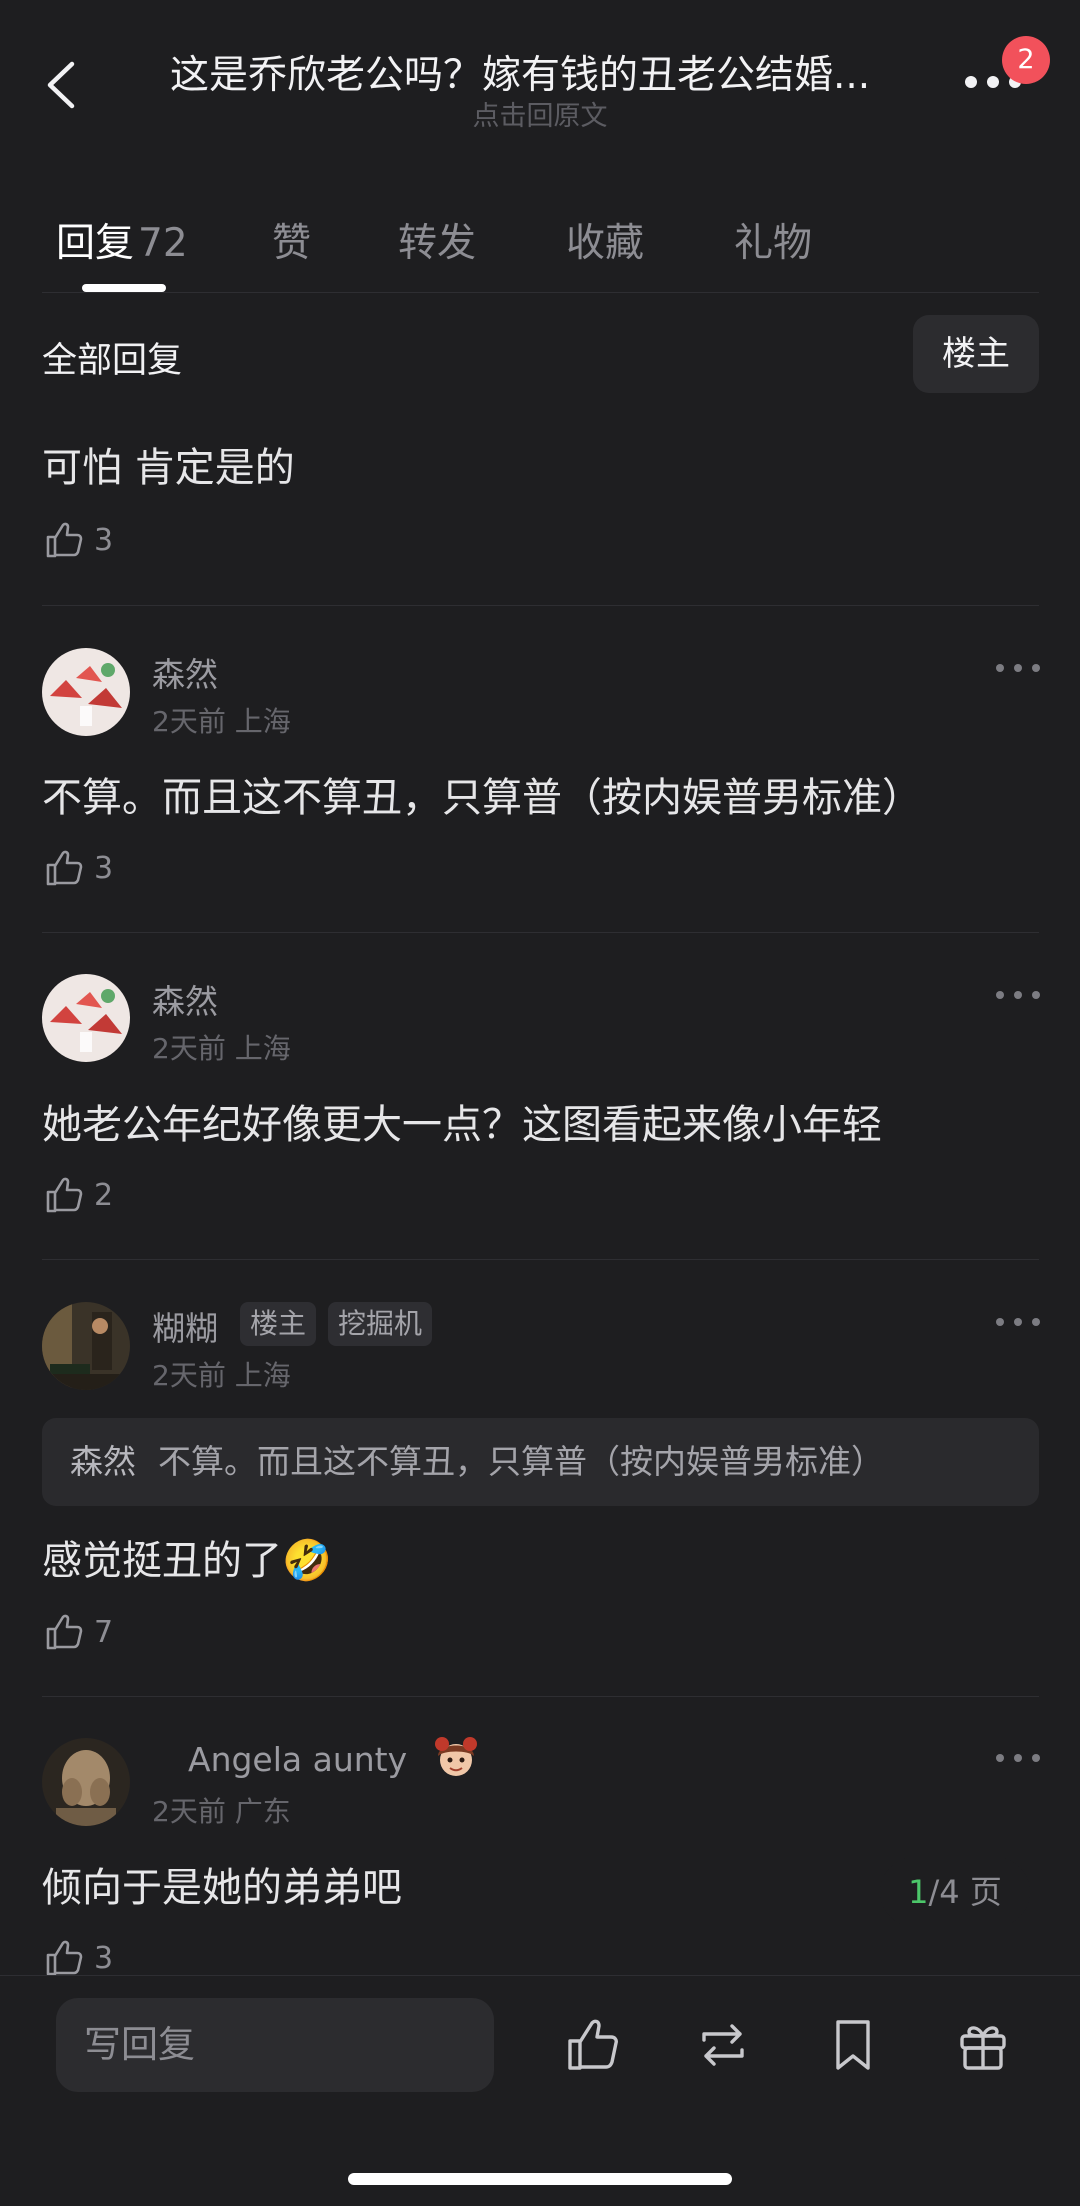 The width and height of the screenshot is (1080, 2206). What do you see at coordinates (291, 240) in the screenshot?
I see `tab-likes: 赞` at bounding box center [291, 240].